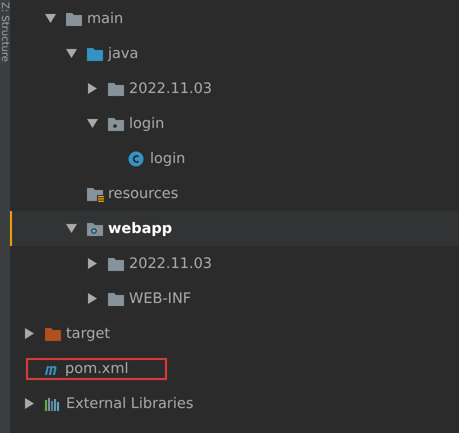  Describe the element at coordinates (234, 18) in the screenshot. I see `tree-row: main` at that location.